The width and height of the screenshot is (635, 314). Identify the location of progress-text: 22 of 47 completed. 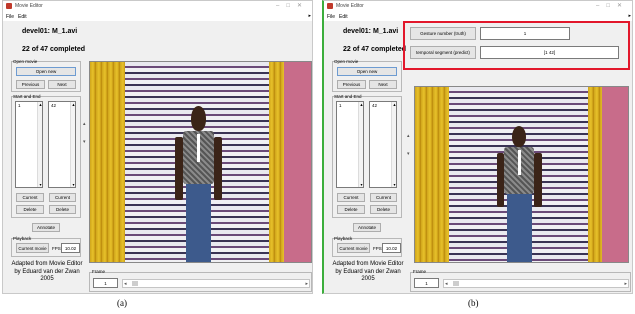
(375, 49).